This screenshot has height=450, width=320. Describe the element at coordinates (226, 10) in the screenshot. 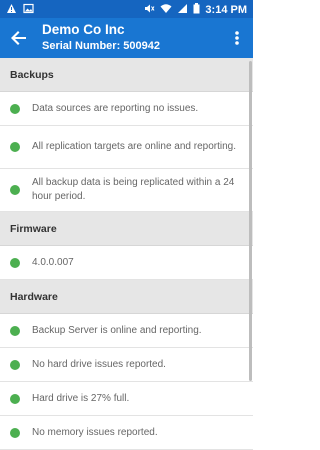

I see `clock: 3:14 PM` at that location.